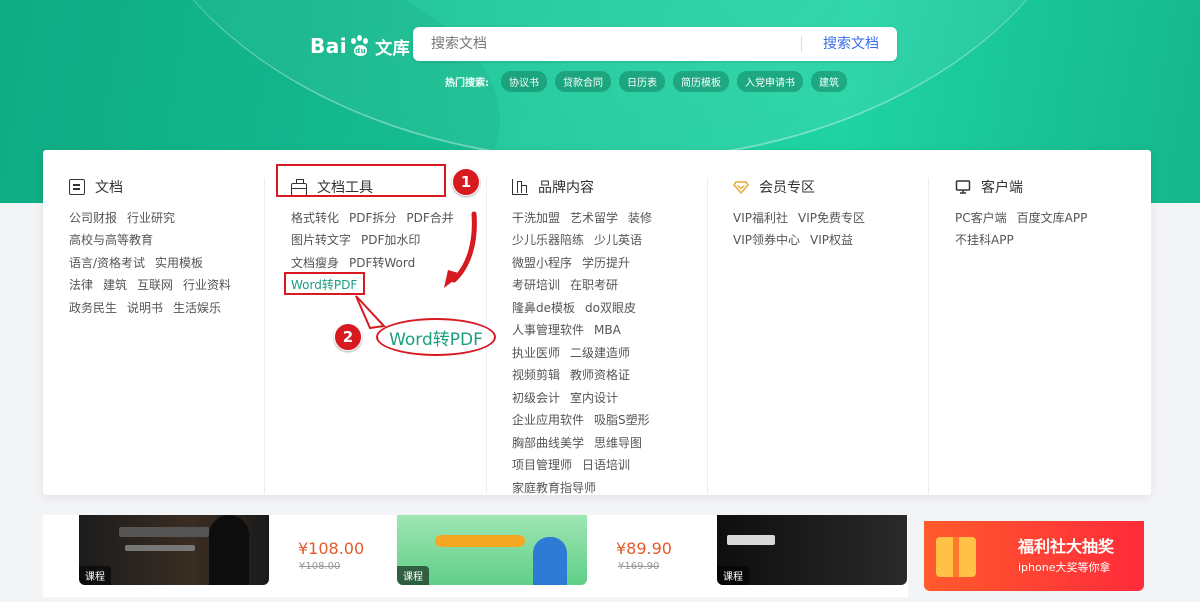 This screenshot has height=602, width=1200. I want to click on menu-link: 视频剪辑, so click(536, 374).